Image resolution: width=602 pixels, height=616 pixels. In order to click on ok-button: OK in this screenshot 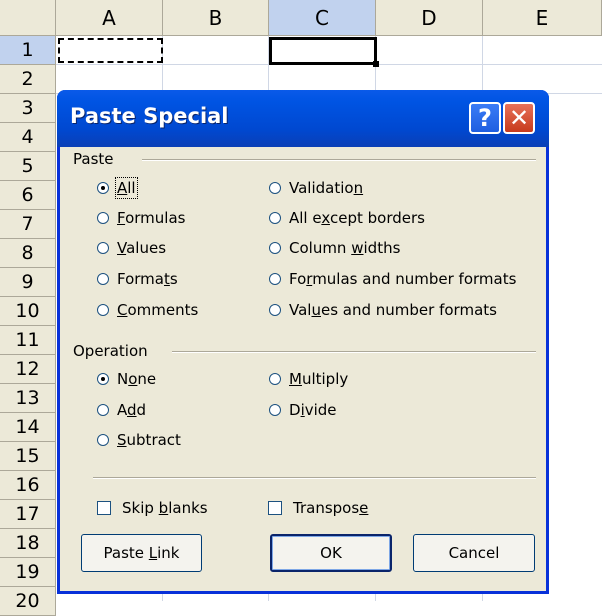, I will do `click(331, 553)`.